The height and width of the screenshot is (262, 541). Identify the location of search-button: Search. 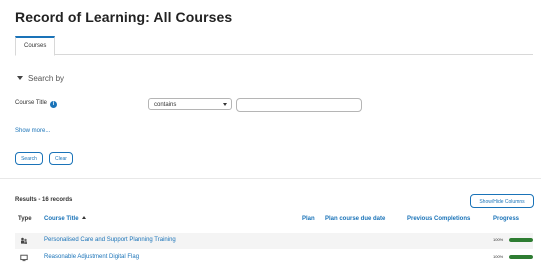
(29, 158).